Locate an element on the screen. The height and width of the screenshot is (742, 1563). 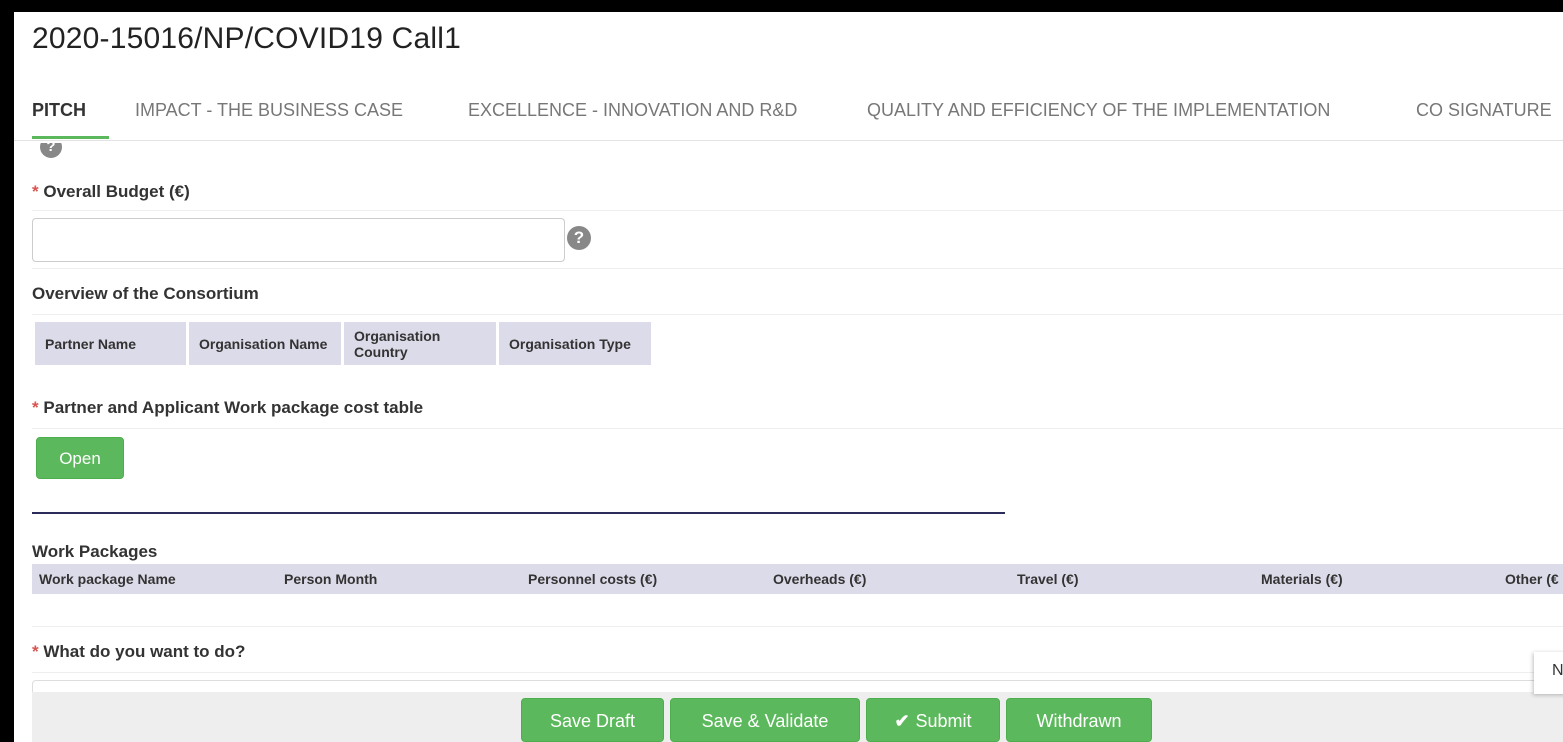
page-title: 2020-15016/NP/COVID19 Call1 is located at coordinates (246, 38).